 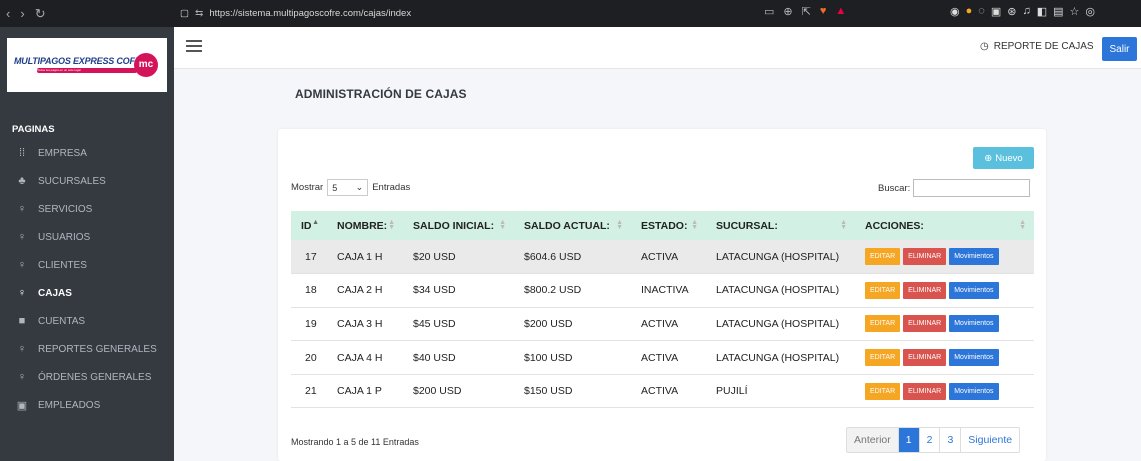 What do you see at coordinates (930, 440) in the screenshot?
I see `page-button-2: 2` at bounding box center [930, 440].